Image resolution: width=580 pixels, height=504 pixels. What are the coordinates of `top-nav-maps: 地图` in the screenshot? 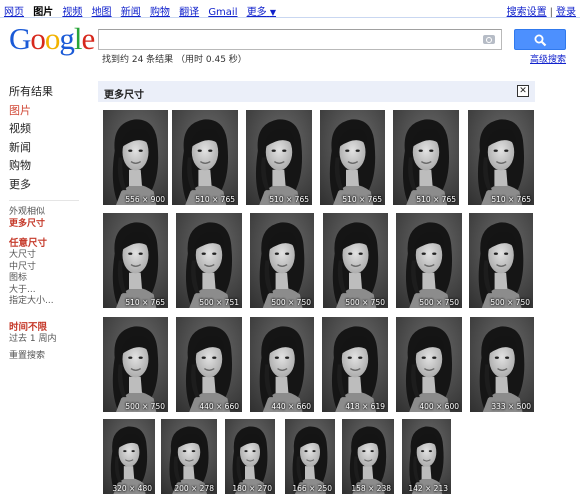 It's located at (102, 12).